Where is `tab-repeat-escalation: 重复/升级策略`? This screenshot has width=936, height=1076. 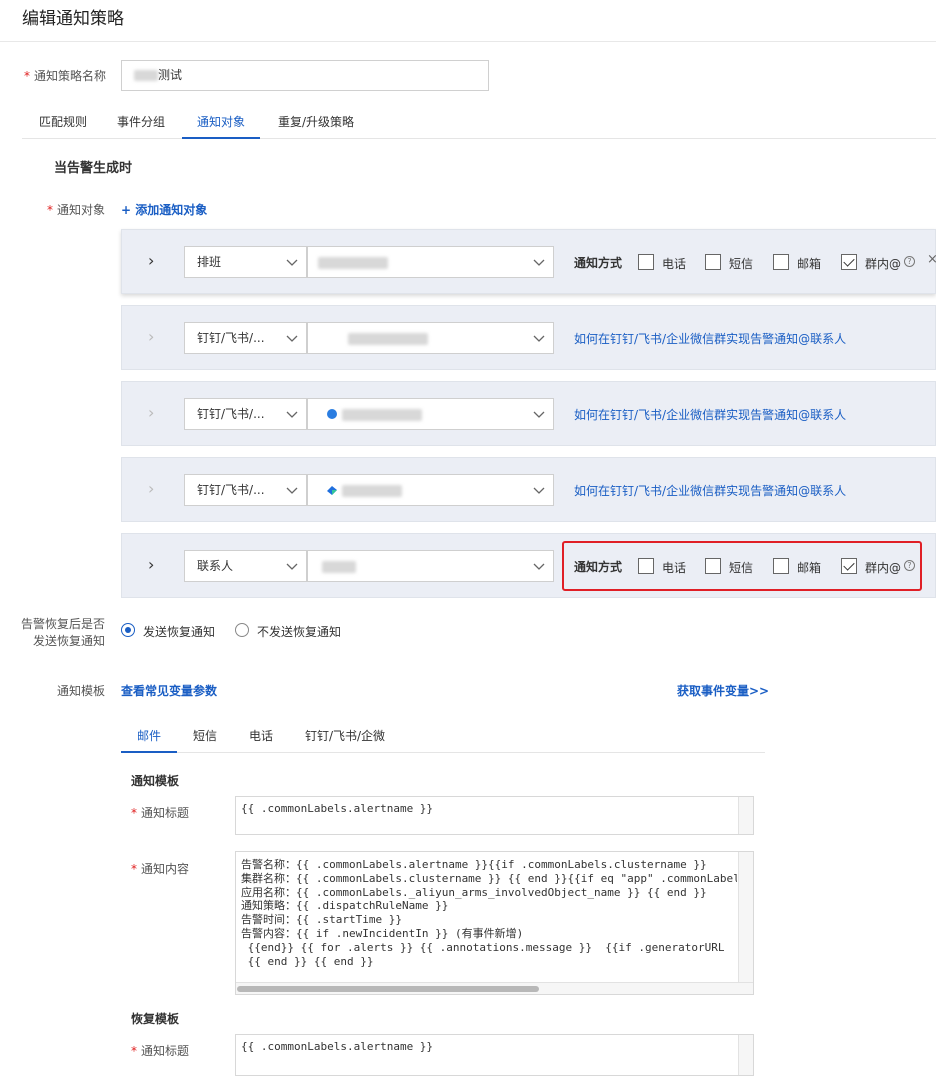 tab-repeat-escalation: 重复/升级策略 is located at coordinates (316, 124).